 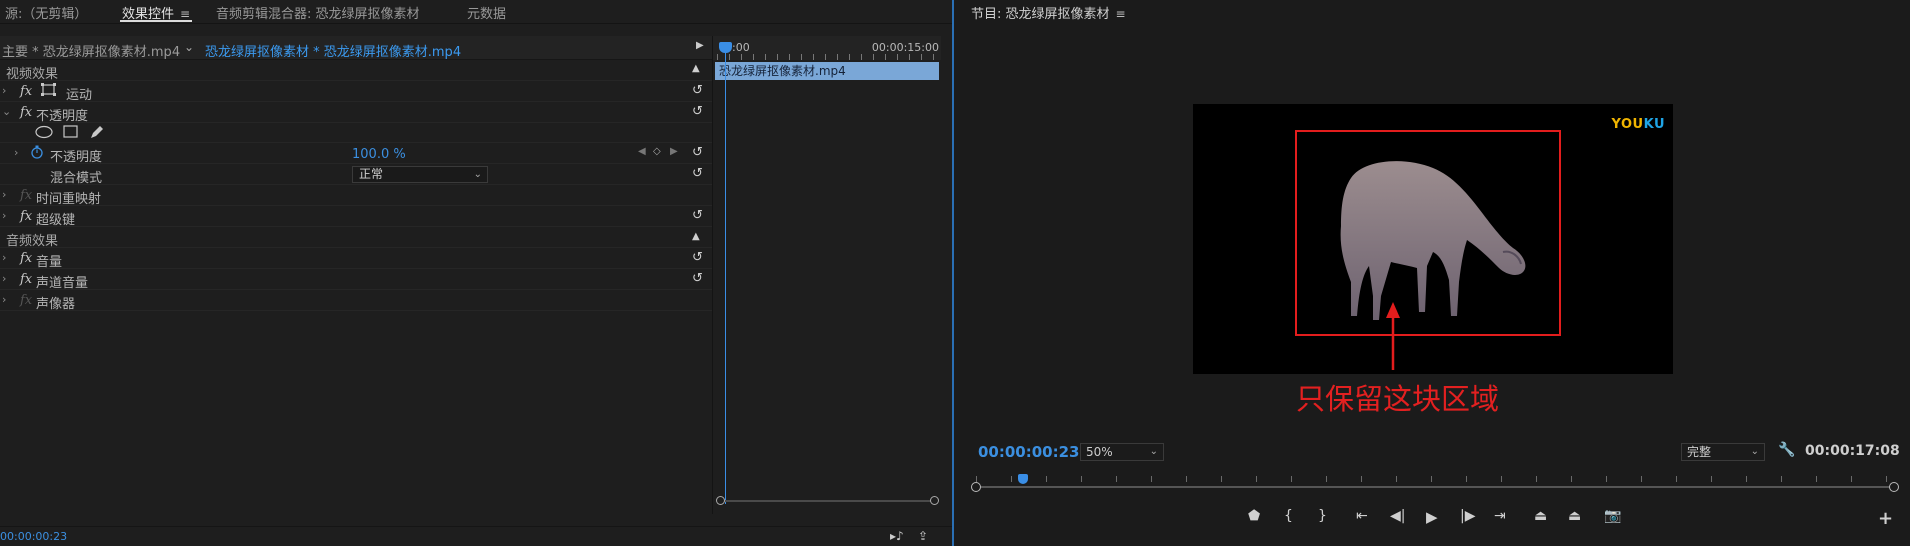 What do you see at coordinates (1398, 399) in the screenshot?
I see `annotation-text: 只保留这块区域` at bounding box center [1398, 399].